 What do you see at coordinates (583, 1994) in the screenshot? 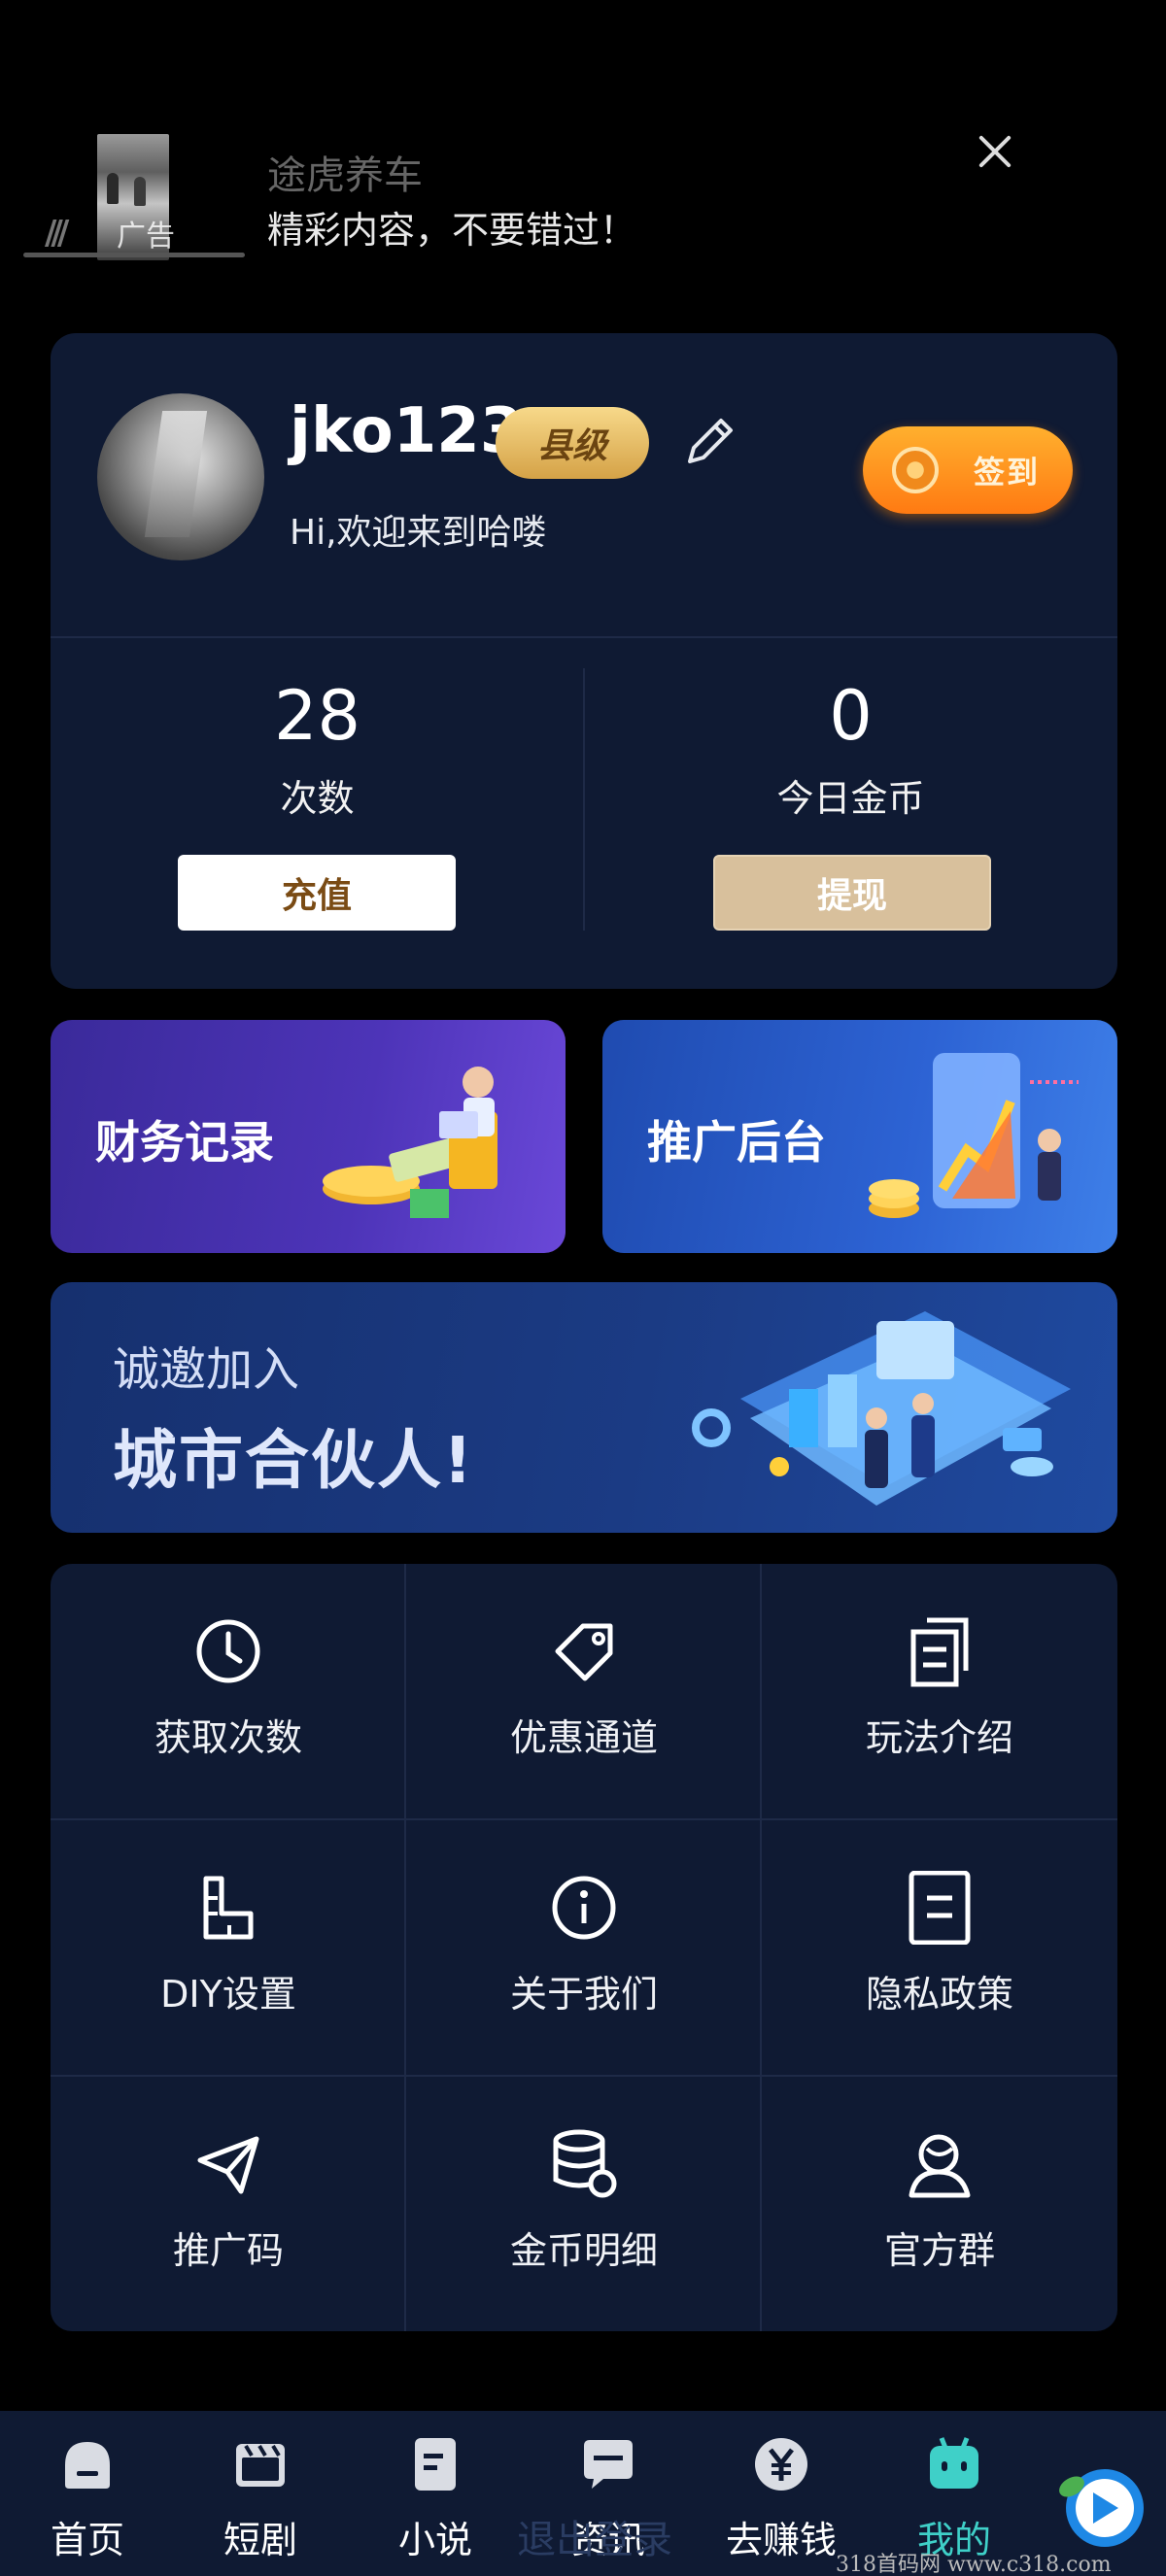
I see `menu-label: 关于我们` at bounding box center [583, 1994].